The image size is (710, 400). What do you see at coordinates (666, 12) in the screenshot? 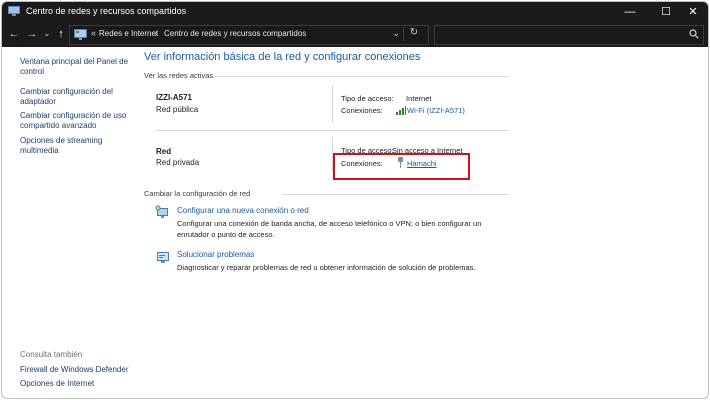
I see `maximize-button: ☐` at bounding box center [666, 12].